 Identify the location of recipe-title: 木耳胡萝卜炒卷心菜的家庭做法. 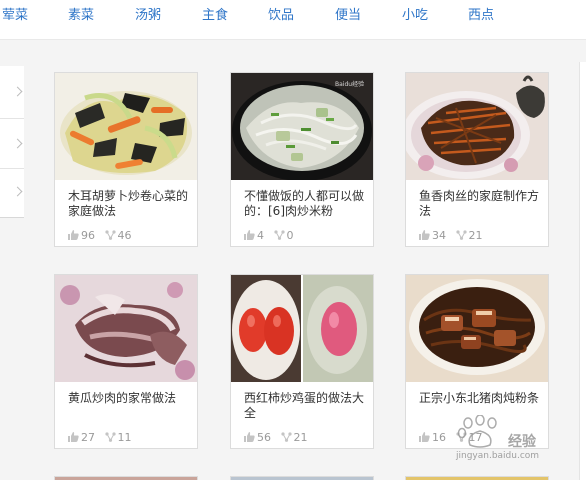
(129, 204).